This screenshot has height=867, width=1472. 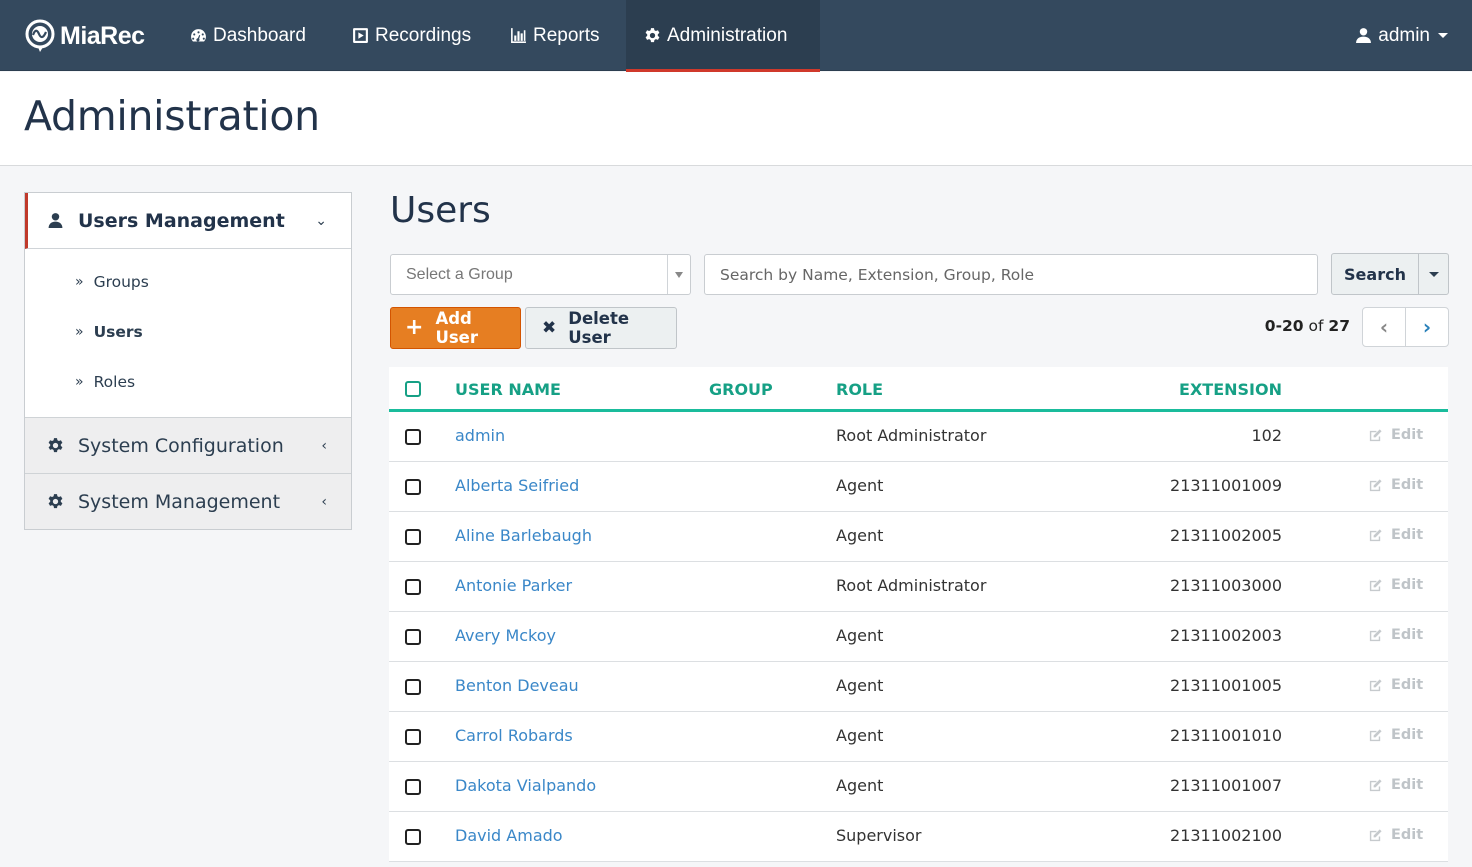 What do you see at coordinates (1226, 585) in the screenshot?
I see `user-extension: 21311003000` at bounding box center [1226, 585].